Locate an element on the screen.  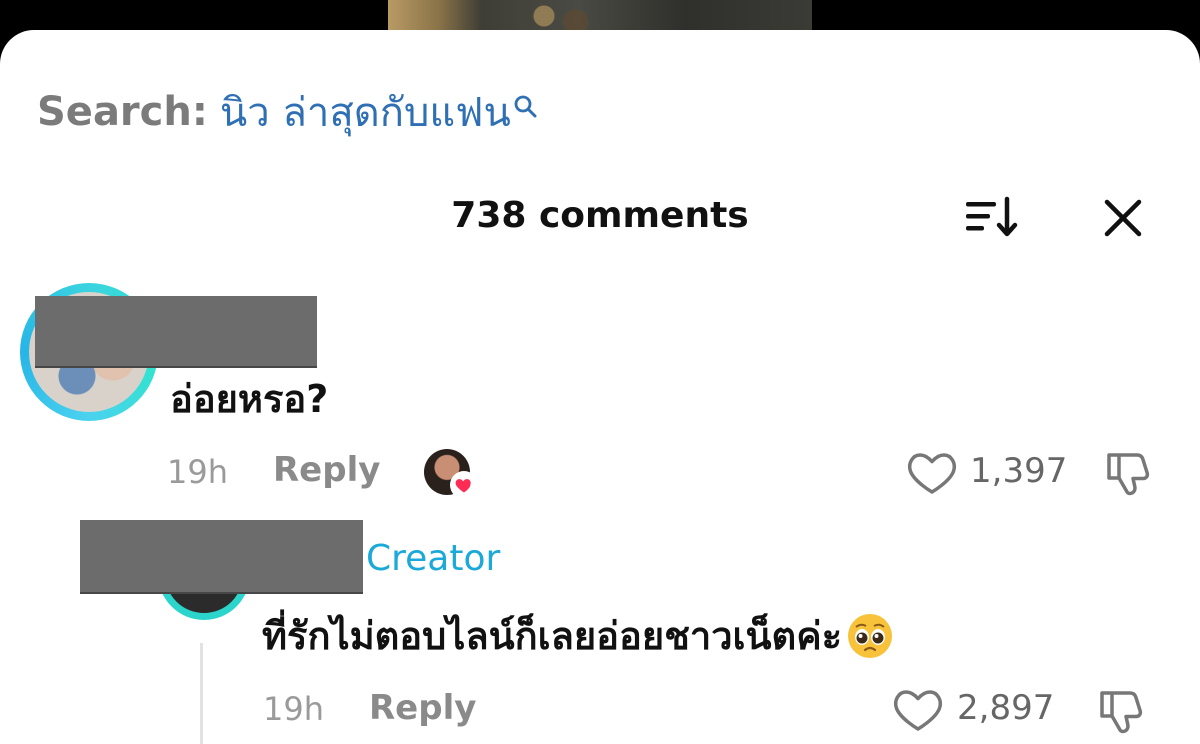
heart-badge-icon is located at coordinates (464, 485).